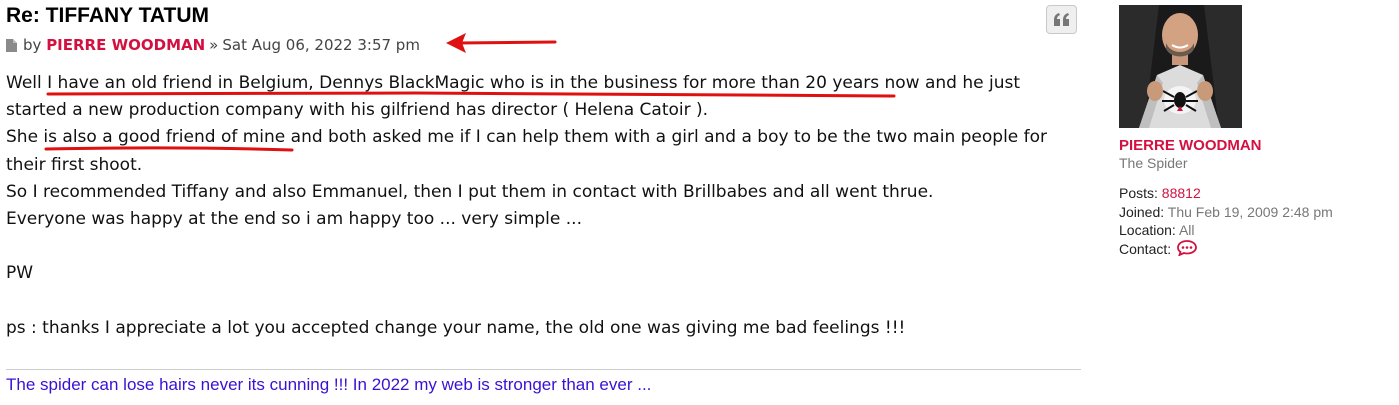 This screenshot has width=1399, height=405. Describe the element at coordinates (1256, 145) in the screenshot. I see `profile-name: PIERRE WOODMAN` at that location.